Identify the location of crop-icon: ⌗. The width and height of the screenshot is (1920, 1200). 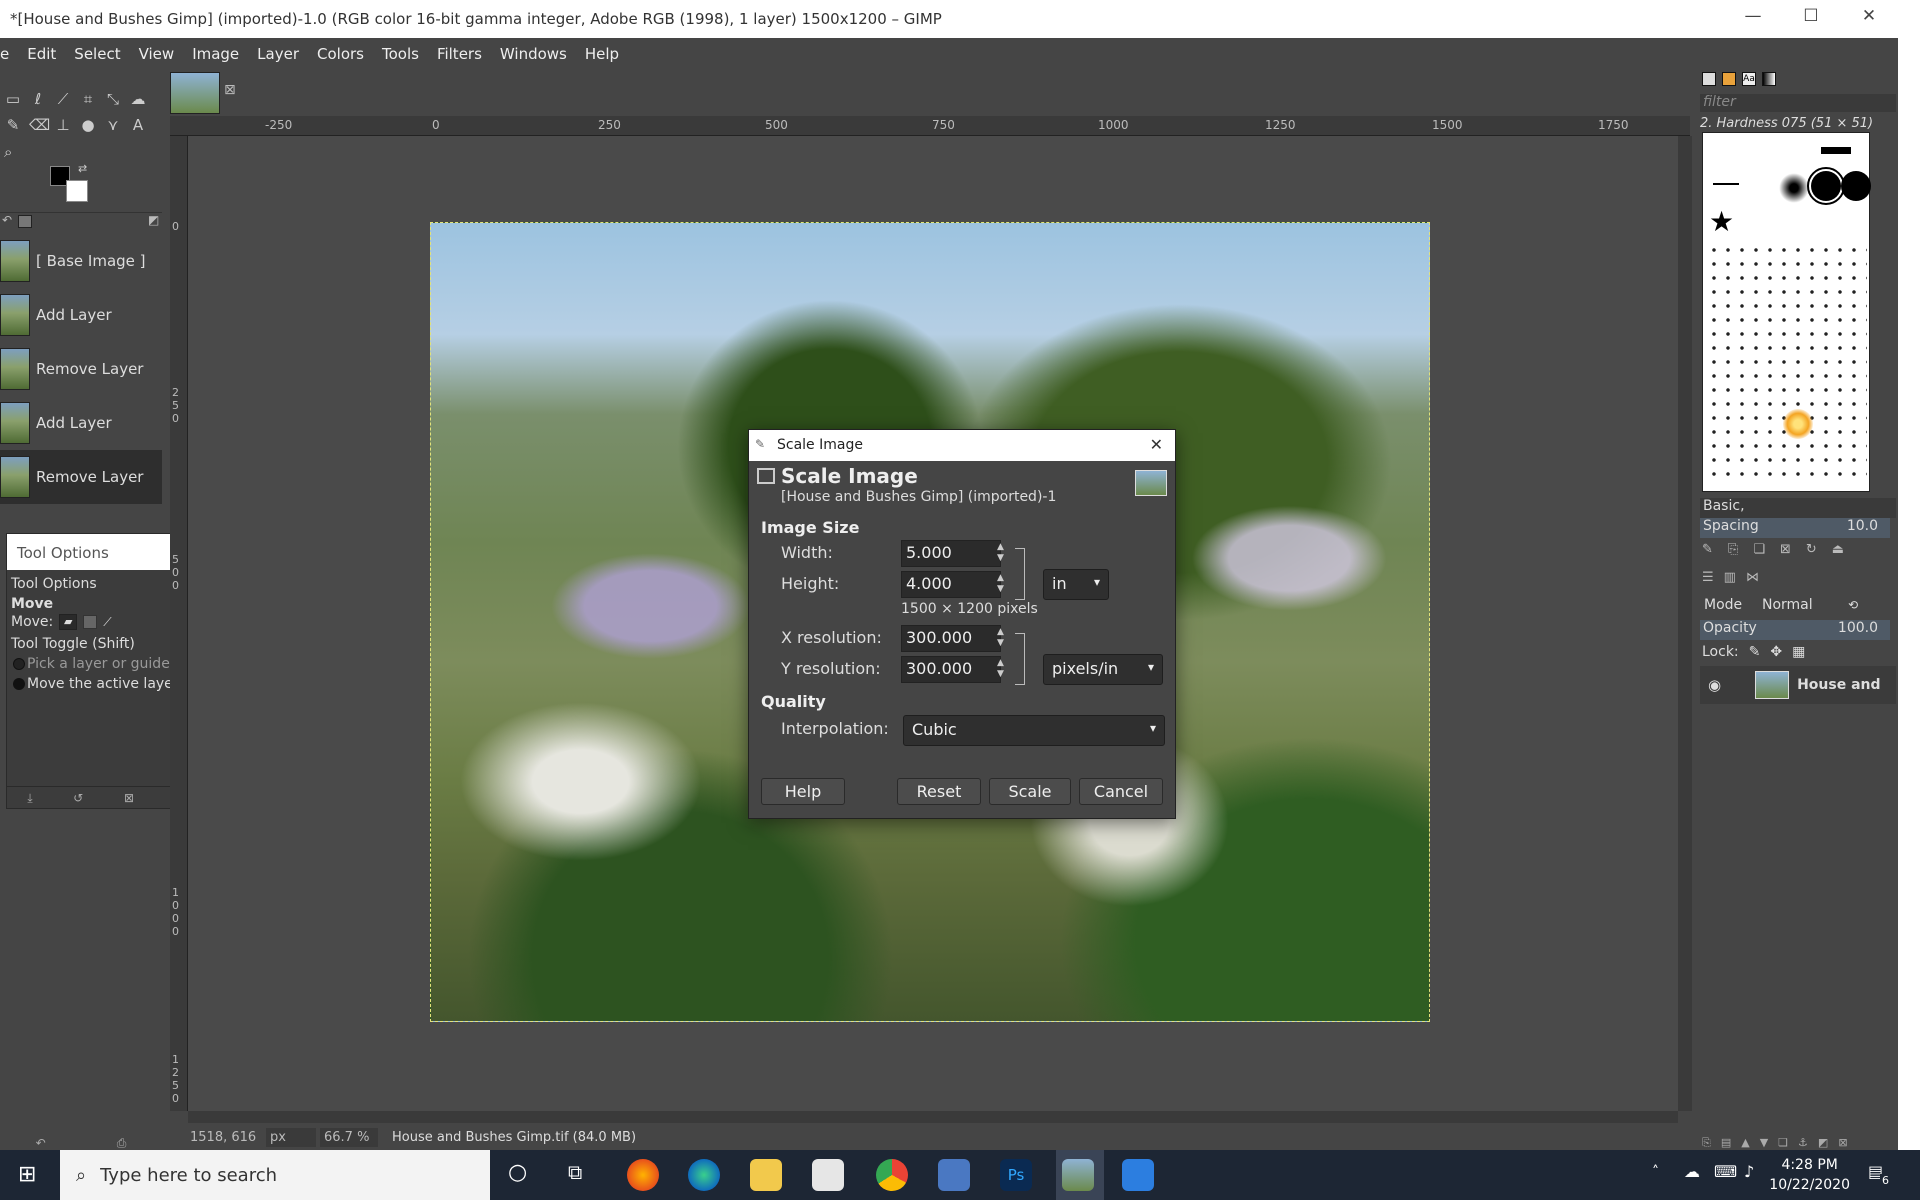
(88, 99).